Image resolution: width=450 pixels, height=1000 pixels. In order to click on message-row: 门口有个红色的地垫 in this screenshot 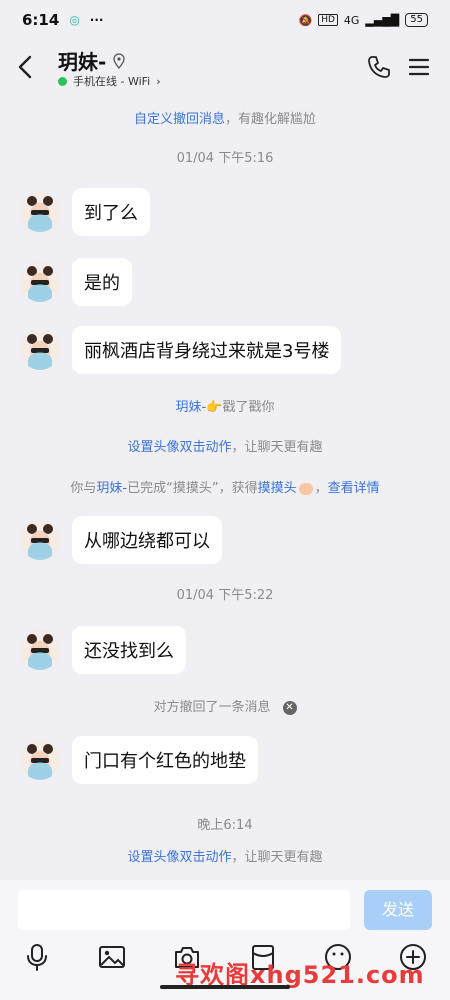, I will do `click(139, 760)`.